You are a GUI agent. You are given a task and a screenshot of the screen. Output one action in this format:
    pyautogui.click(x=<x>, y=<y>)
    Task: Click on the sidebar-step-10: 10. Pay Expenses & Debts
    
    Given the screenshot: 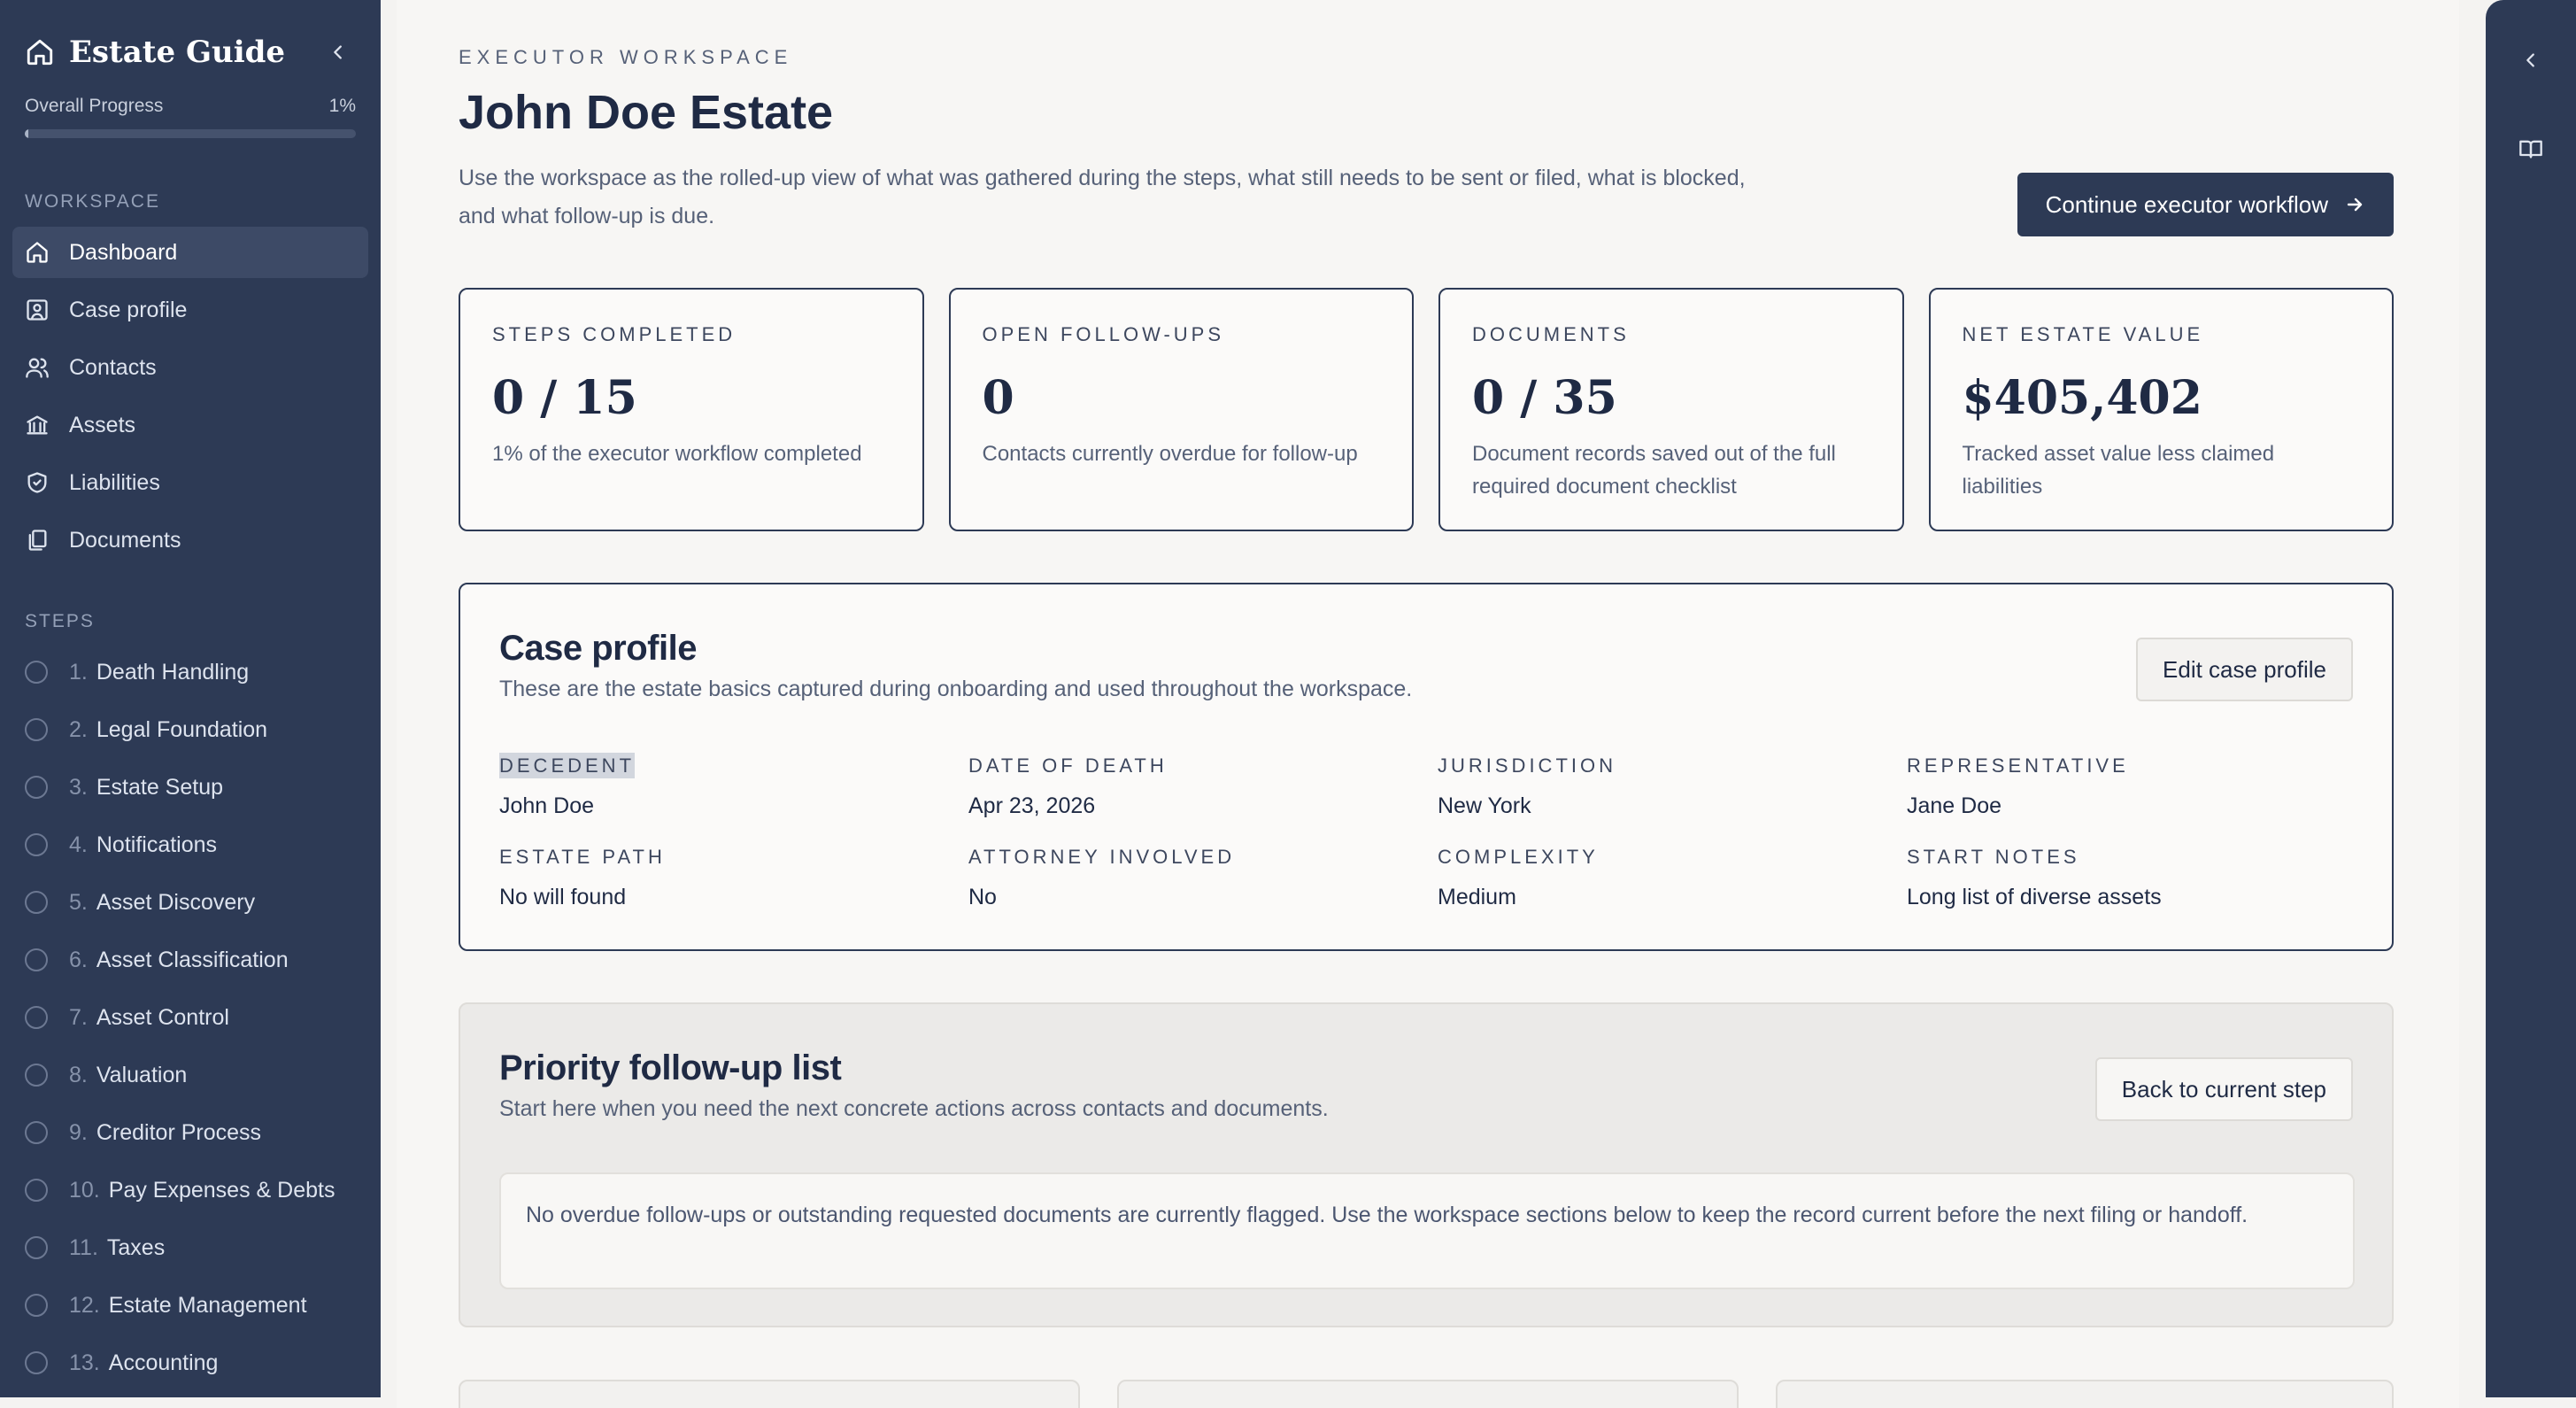 What is the action you would take?
    pyautogui.click(x=190, y=1190)
    